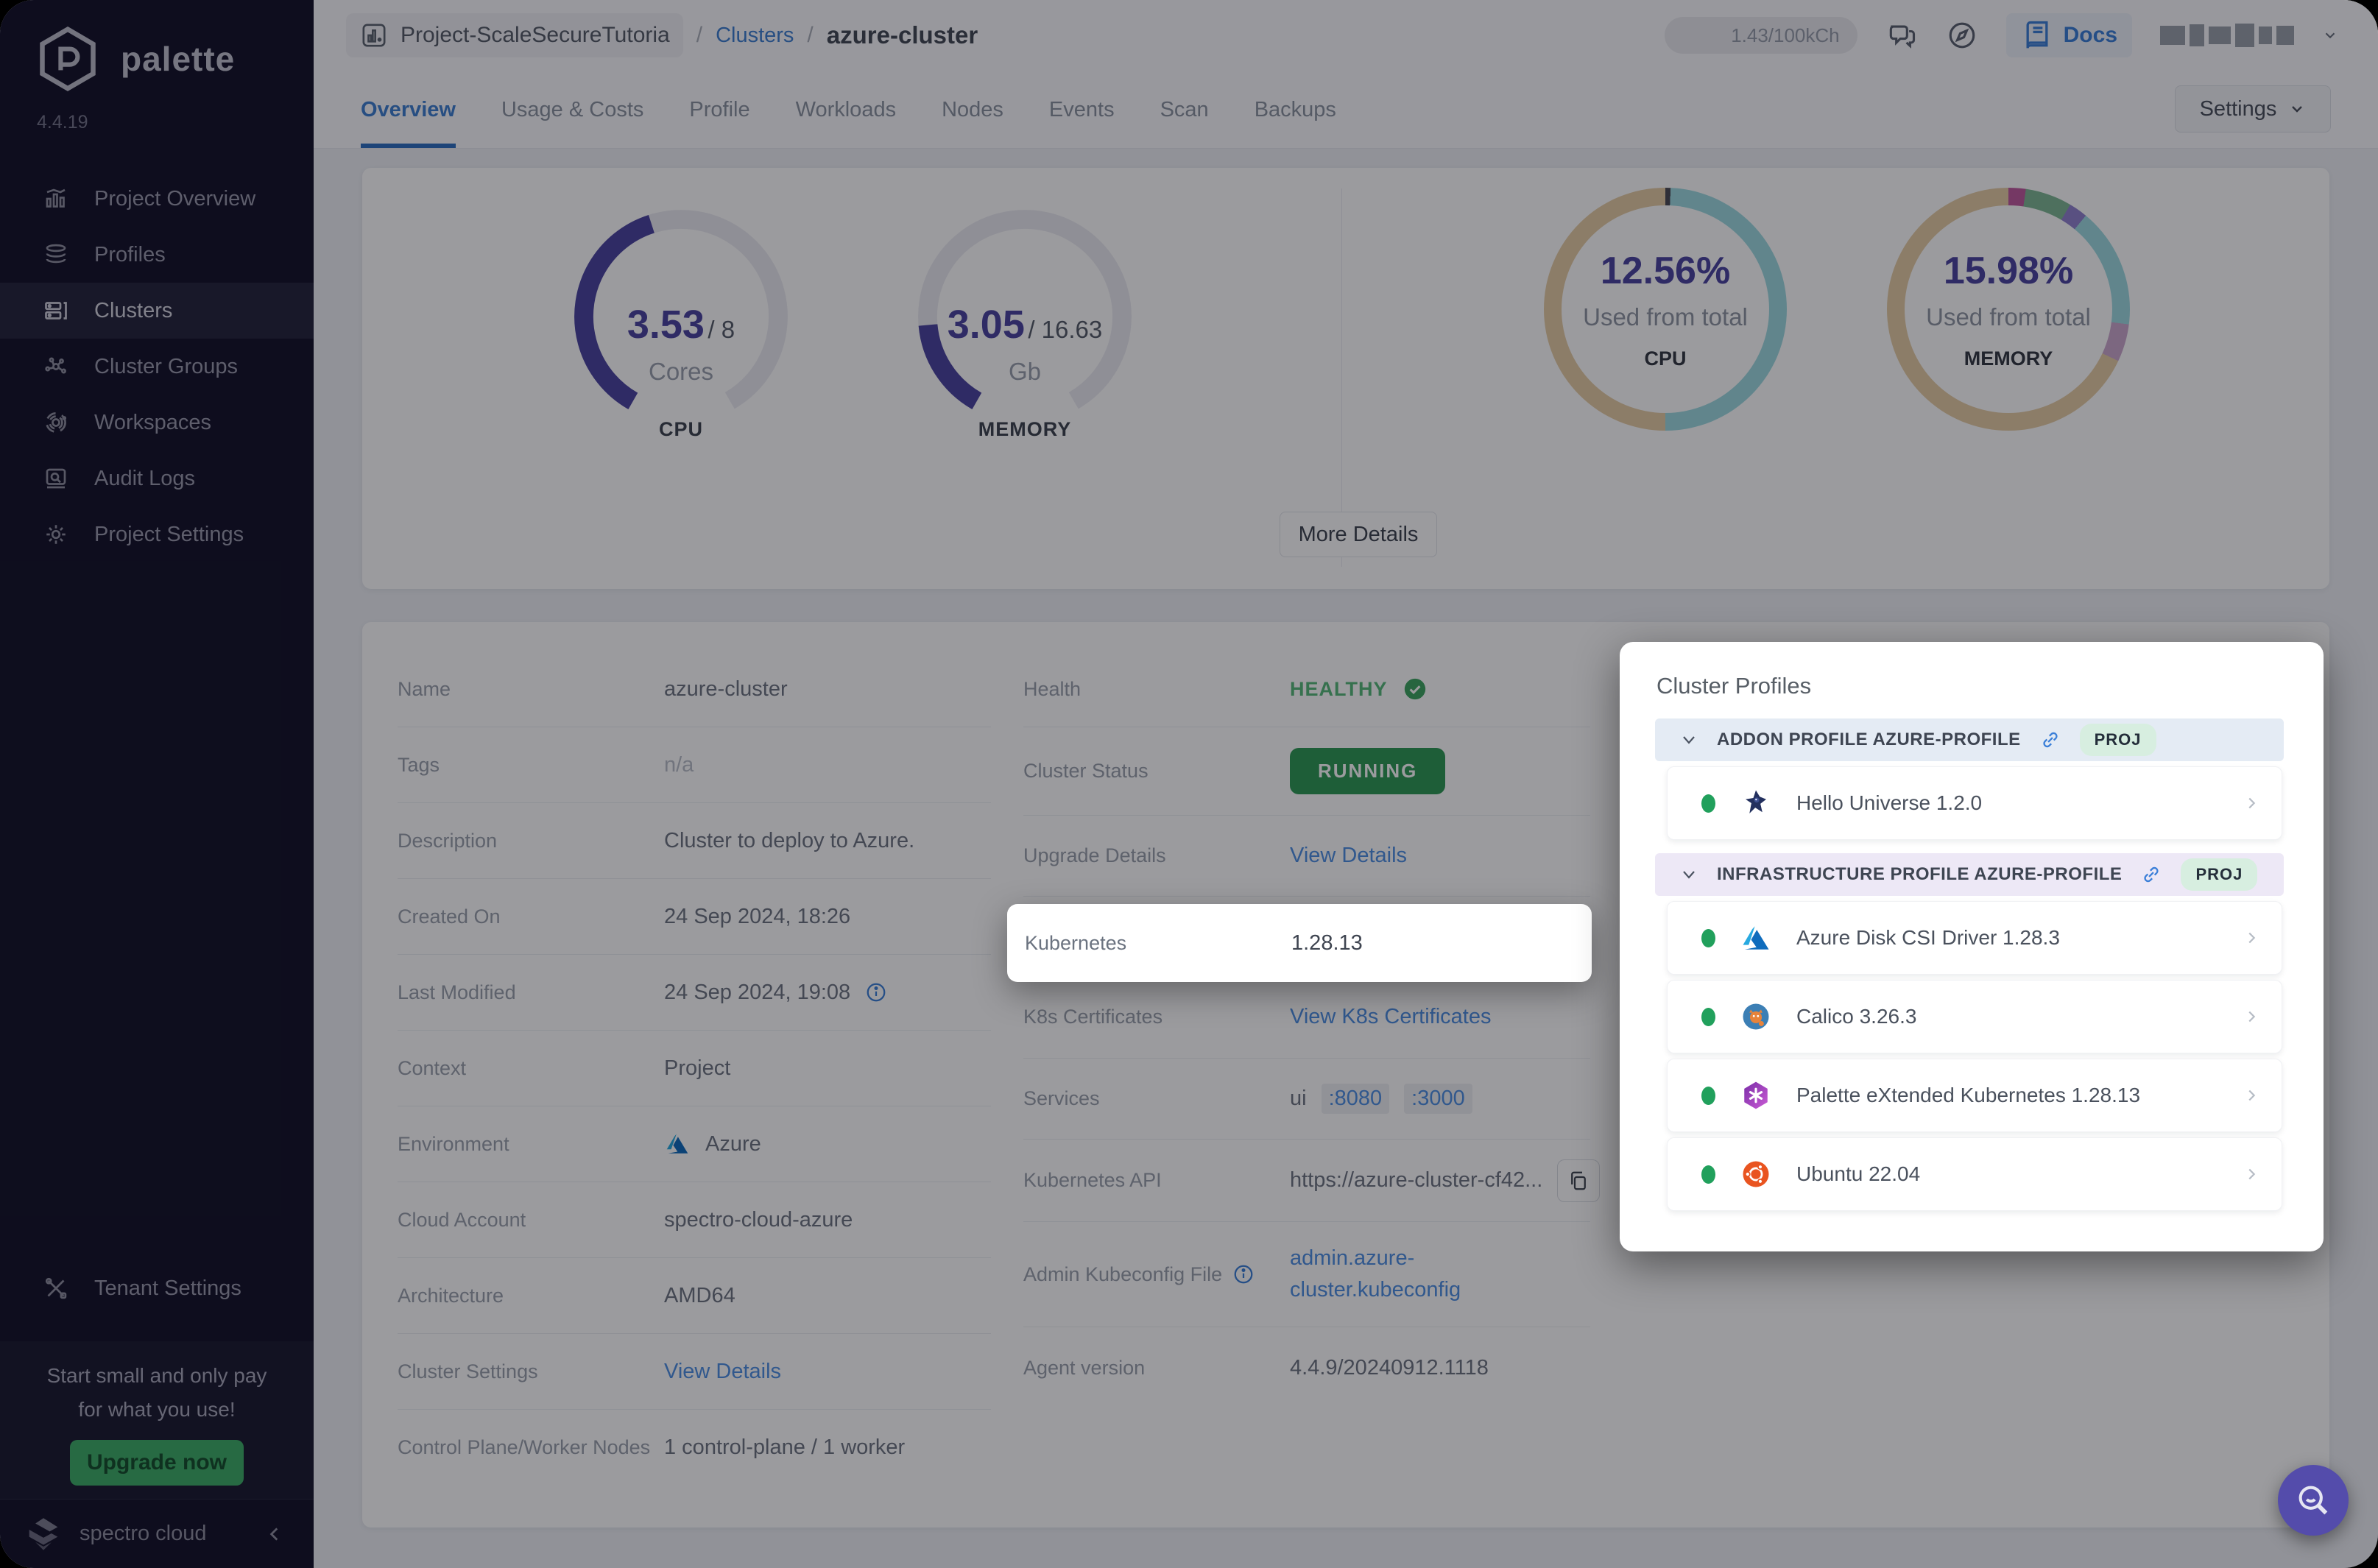 The width and height of the screenshot is (2378, 1568). What do you see at coordinates (1756, 1017) in the screenshot?
I see `calico-icon` at bounding box center [1756, 1017].